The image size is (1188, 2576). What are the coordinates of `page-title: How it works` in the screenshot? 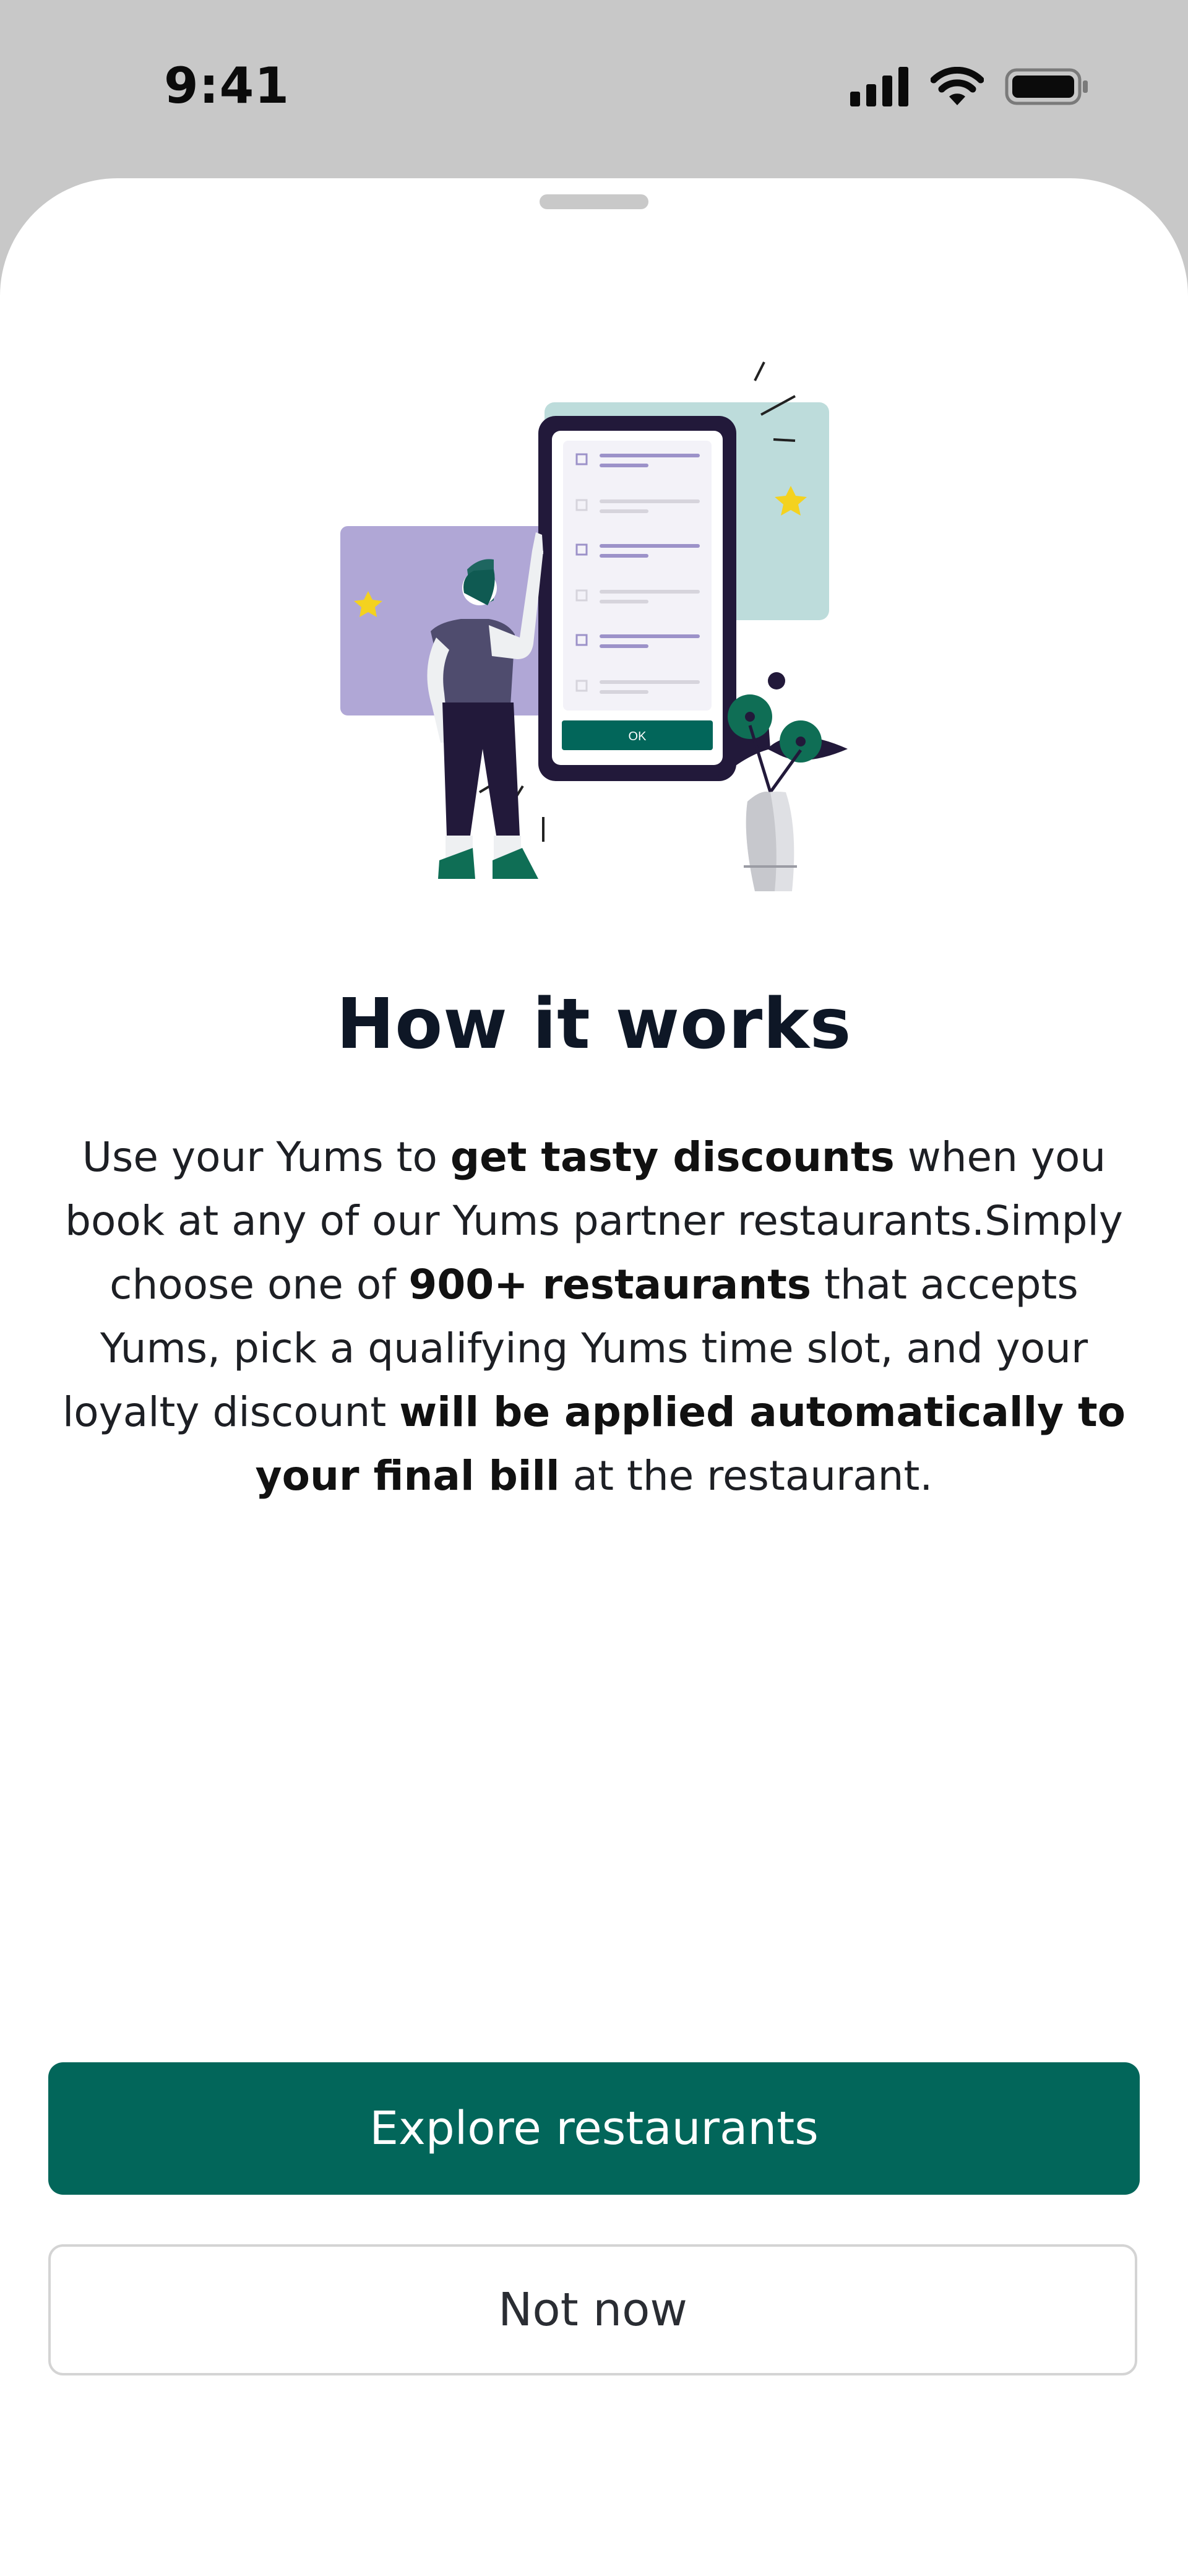 It's located at (594, 1024).